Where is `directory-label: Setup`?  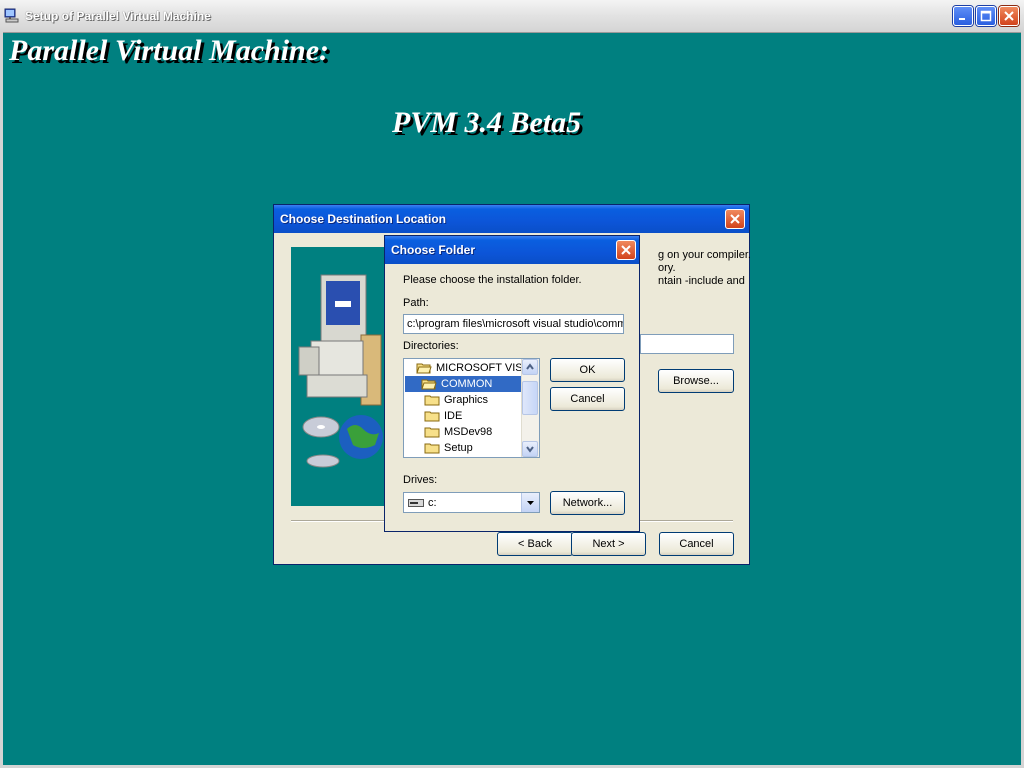 directory-label: Setup is located at coordinates (458, 448).